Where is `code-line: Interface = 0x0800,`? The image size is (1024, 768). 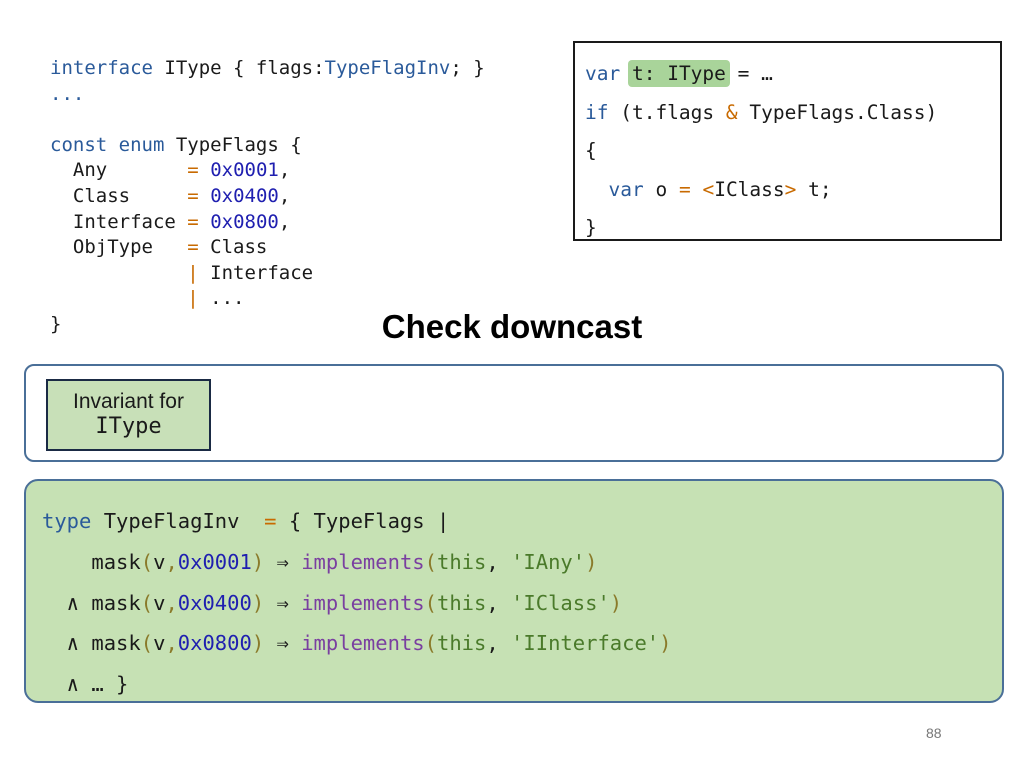 code-line: Interface = 0x0800, is located at coordinates (170, 221).